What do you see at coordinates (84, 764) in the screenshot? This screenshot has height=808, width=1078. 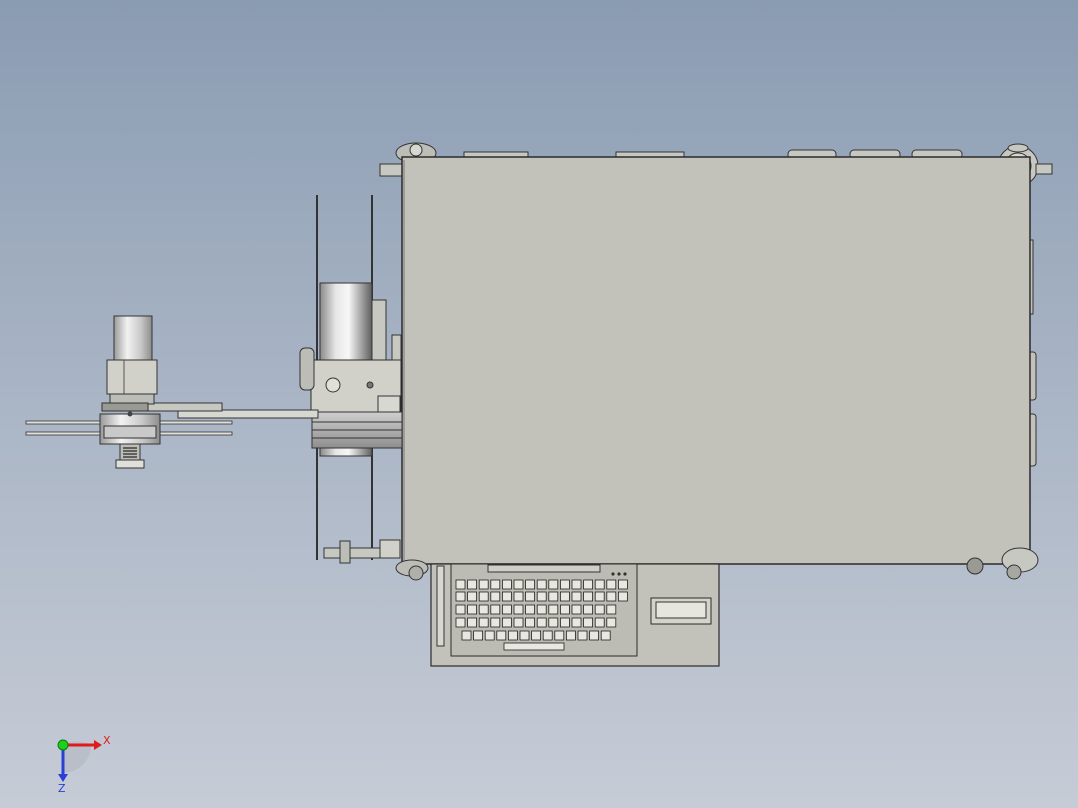 I see `orientation-triad: X Z` at bounding box center [84, 764].